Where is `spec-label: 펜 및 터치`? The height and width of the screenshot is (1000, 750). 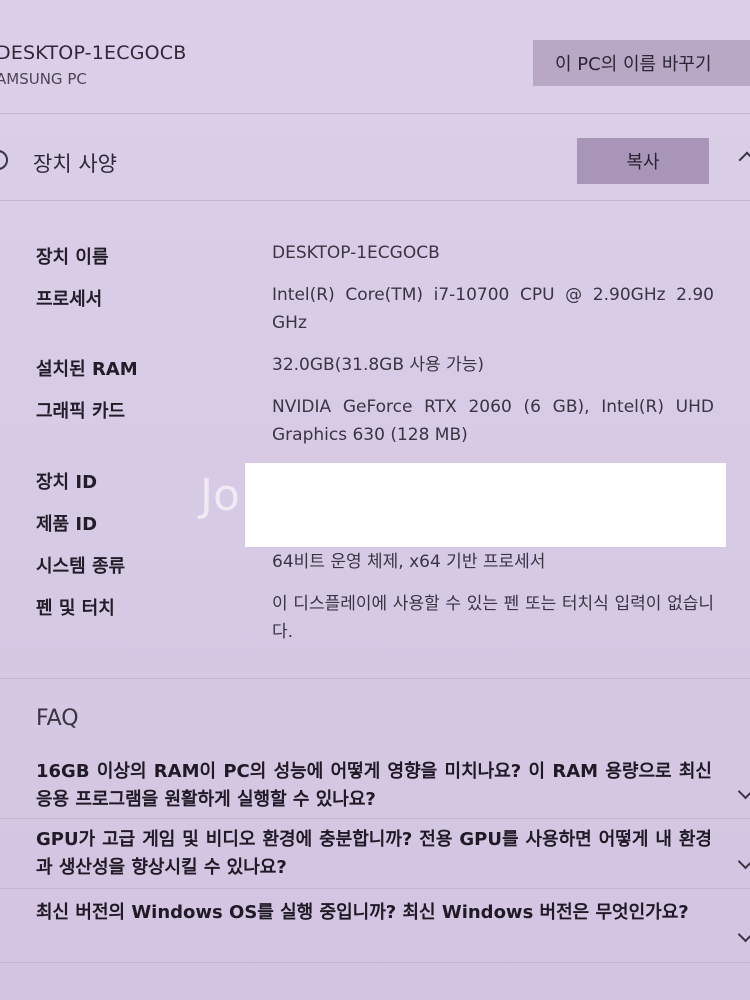 spec-label: 펜 및 터치 is located at coordinates (75, 608).